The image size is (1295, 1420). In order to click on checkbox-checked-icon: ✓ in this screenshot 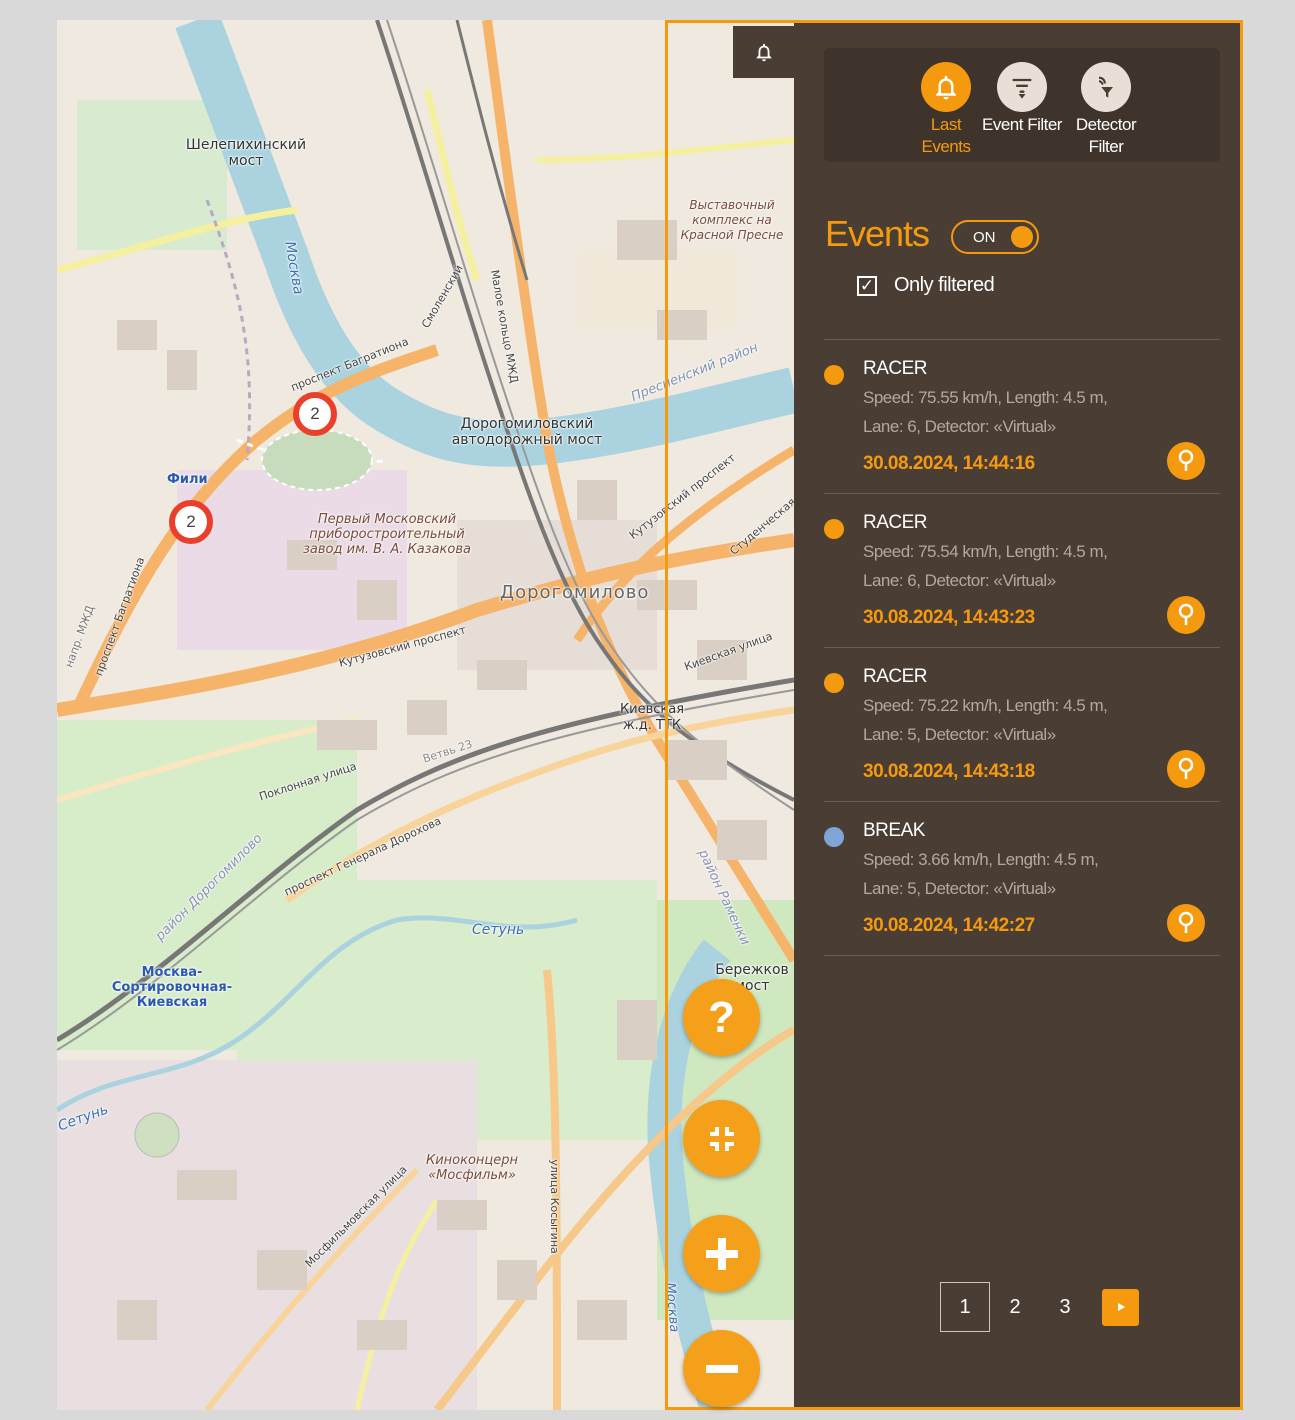, I will do `click(867, 285)`.